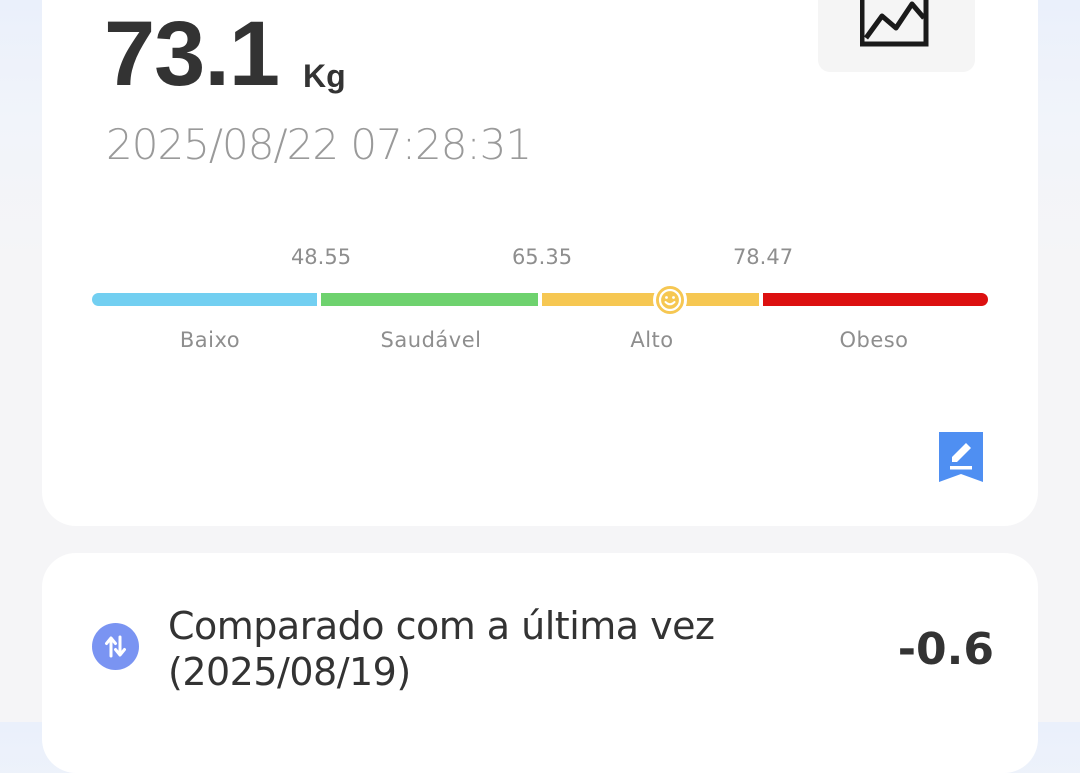 The width and height of the screenshot is (1080, 773). What do you see at coordinates (321, 257) in the screenshot?
I see `threshold-value: 48.55` at bounding box center [321, 257].